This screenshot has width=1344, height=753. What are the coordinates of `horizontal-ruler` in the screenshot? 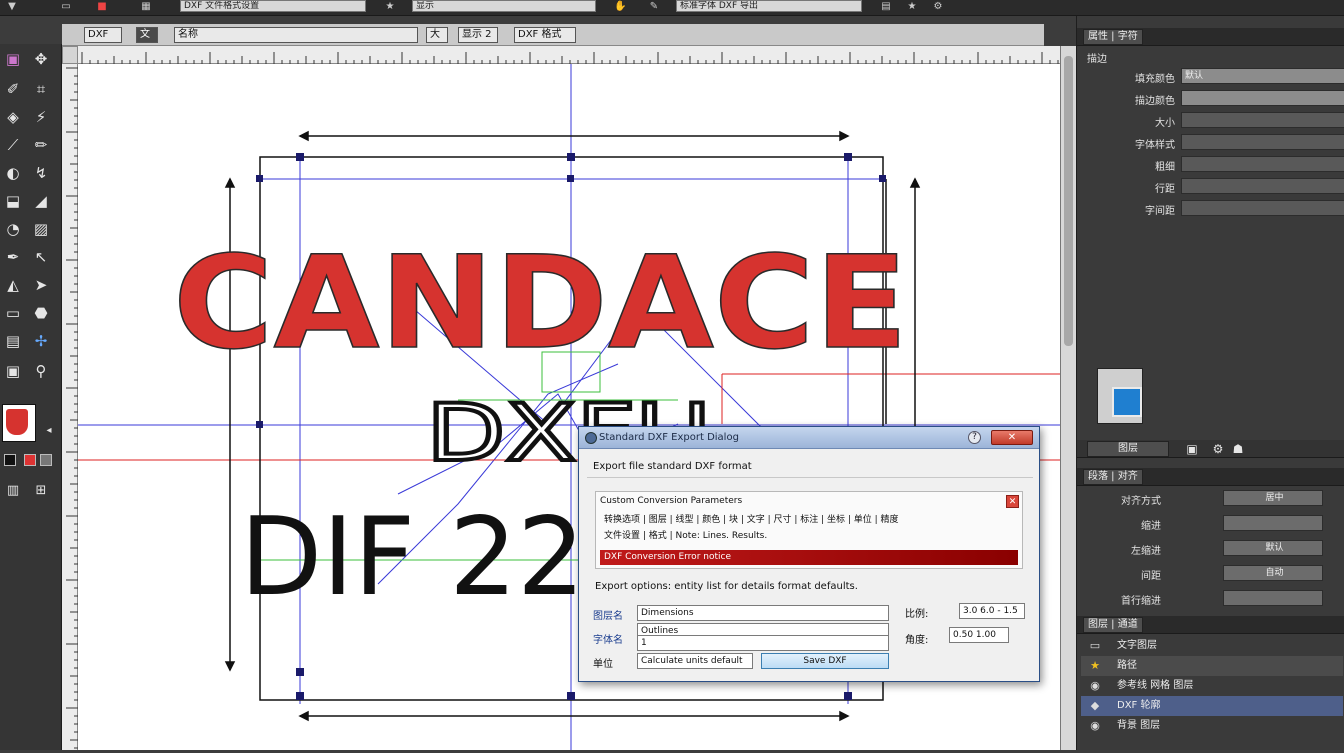 It's located at (561, 55).